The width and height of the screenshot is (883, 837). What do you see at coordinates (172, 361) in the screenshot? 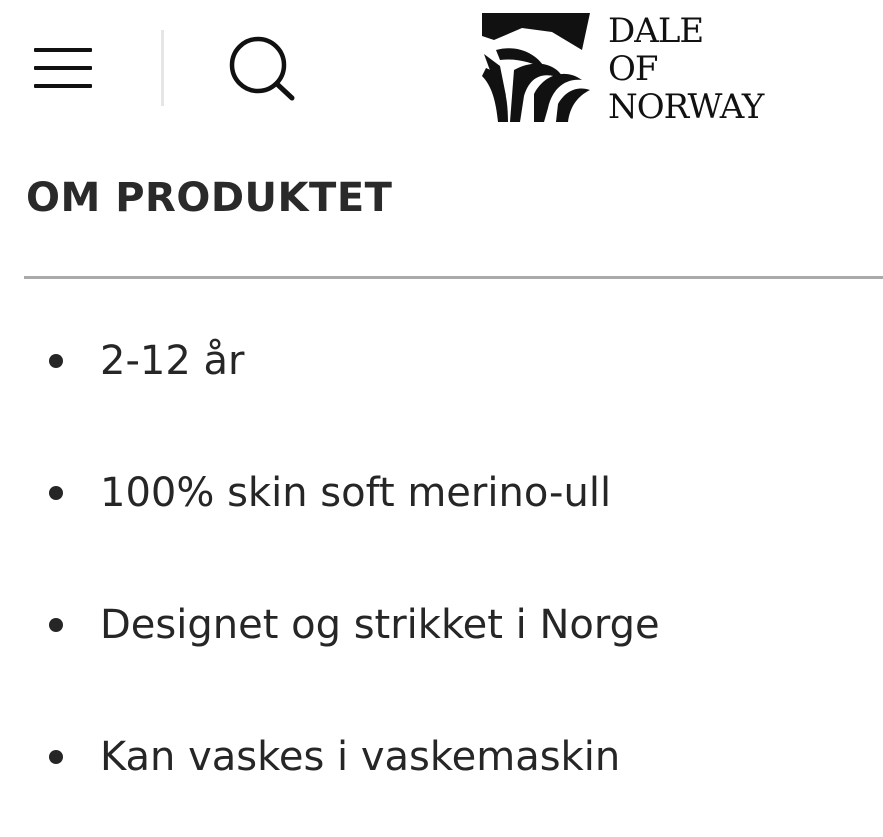
I see `feature-text: 2-12 år` at bounding box center [172, 361].